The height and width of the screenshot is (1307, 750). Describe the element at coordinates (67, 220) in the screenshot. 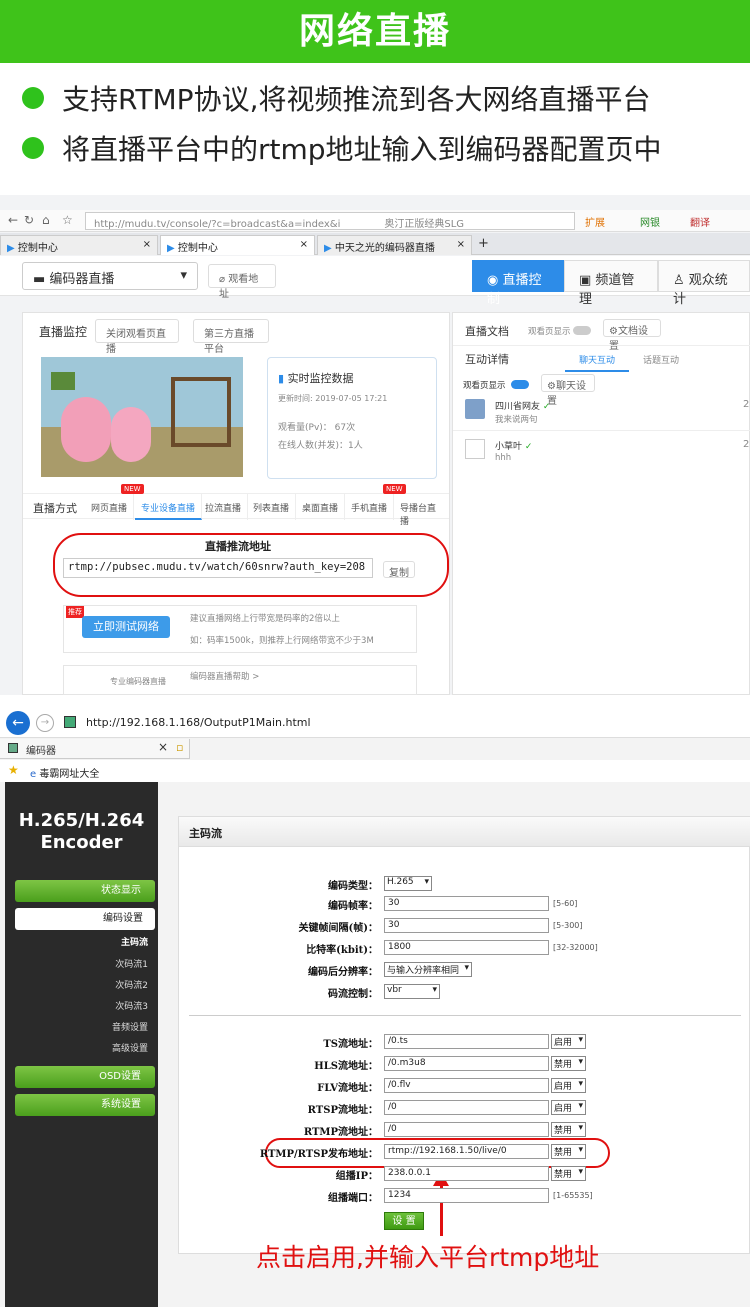

I see `star-icon: ☆` at that location.